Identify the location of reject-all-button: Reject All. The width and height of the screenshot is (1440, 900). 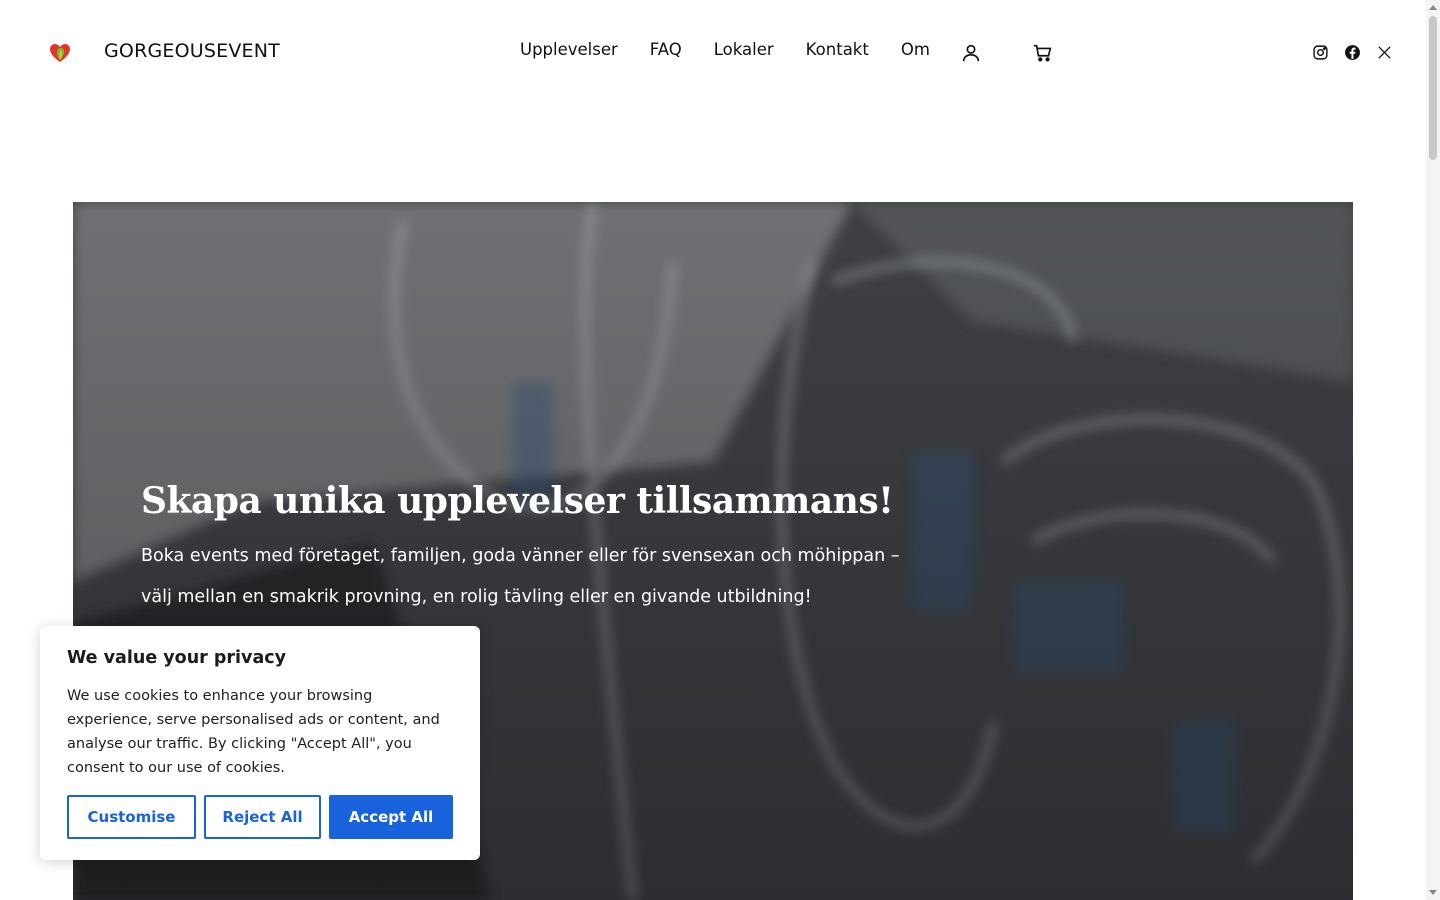
(262, 817).